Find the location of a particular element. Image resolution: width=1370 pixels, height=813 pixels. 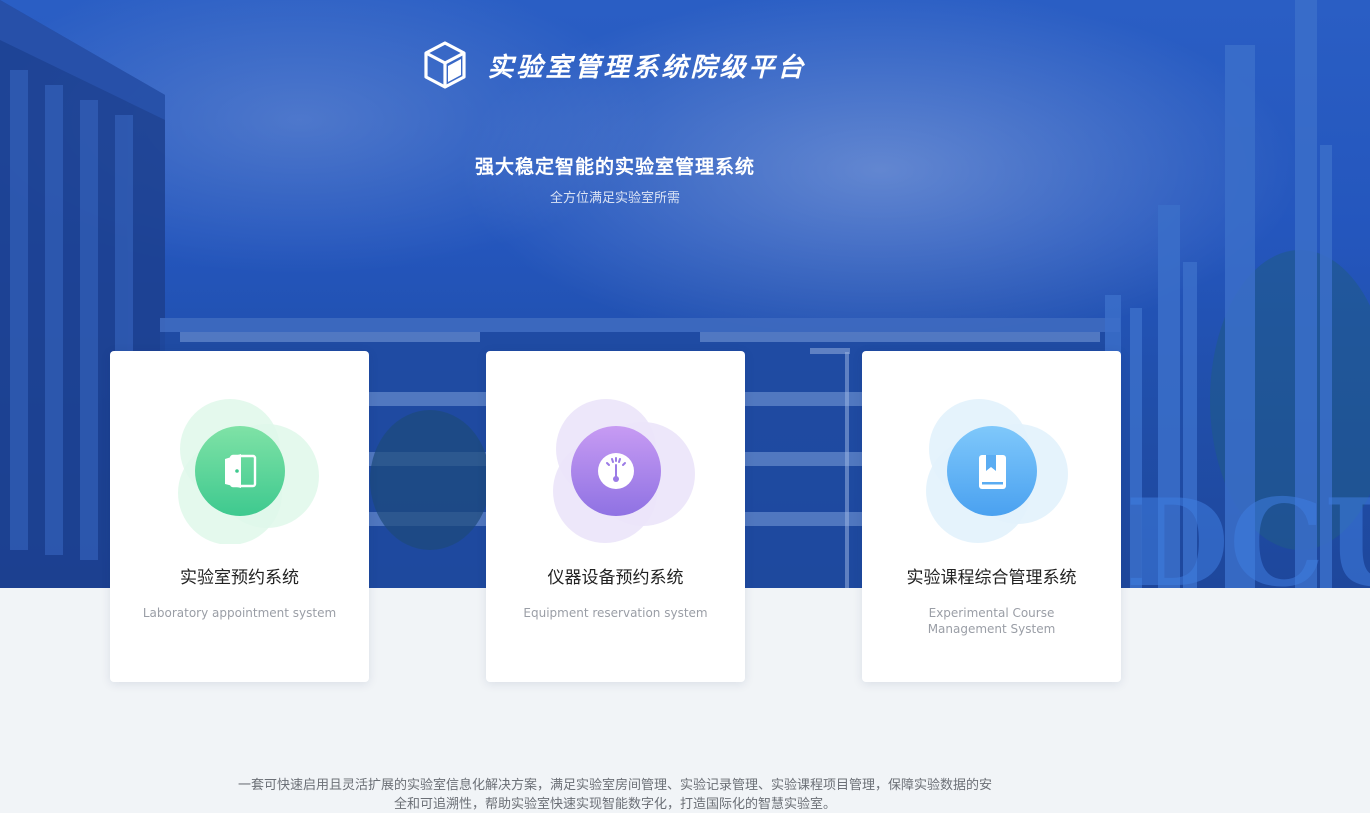

card-title: 实验室预约系统 is located at coordinates (239, 578).